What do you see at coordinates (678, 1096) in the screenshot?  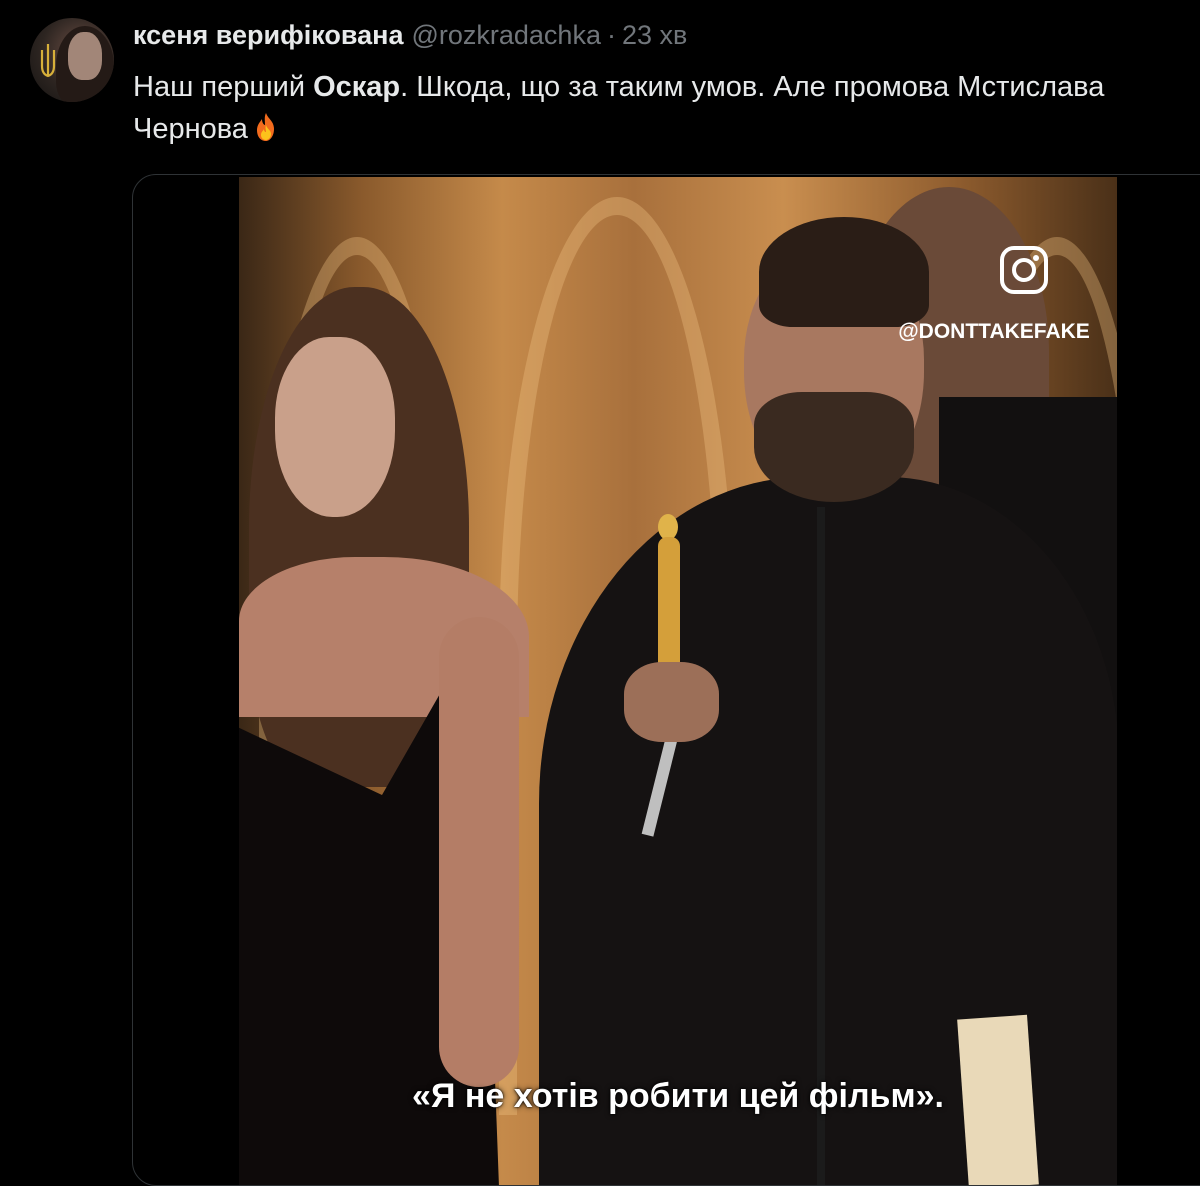 I see `video-subtitle: «Я не хотів робити цей фільм».` at bounding box center [678, 1096].